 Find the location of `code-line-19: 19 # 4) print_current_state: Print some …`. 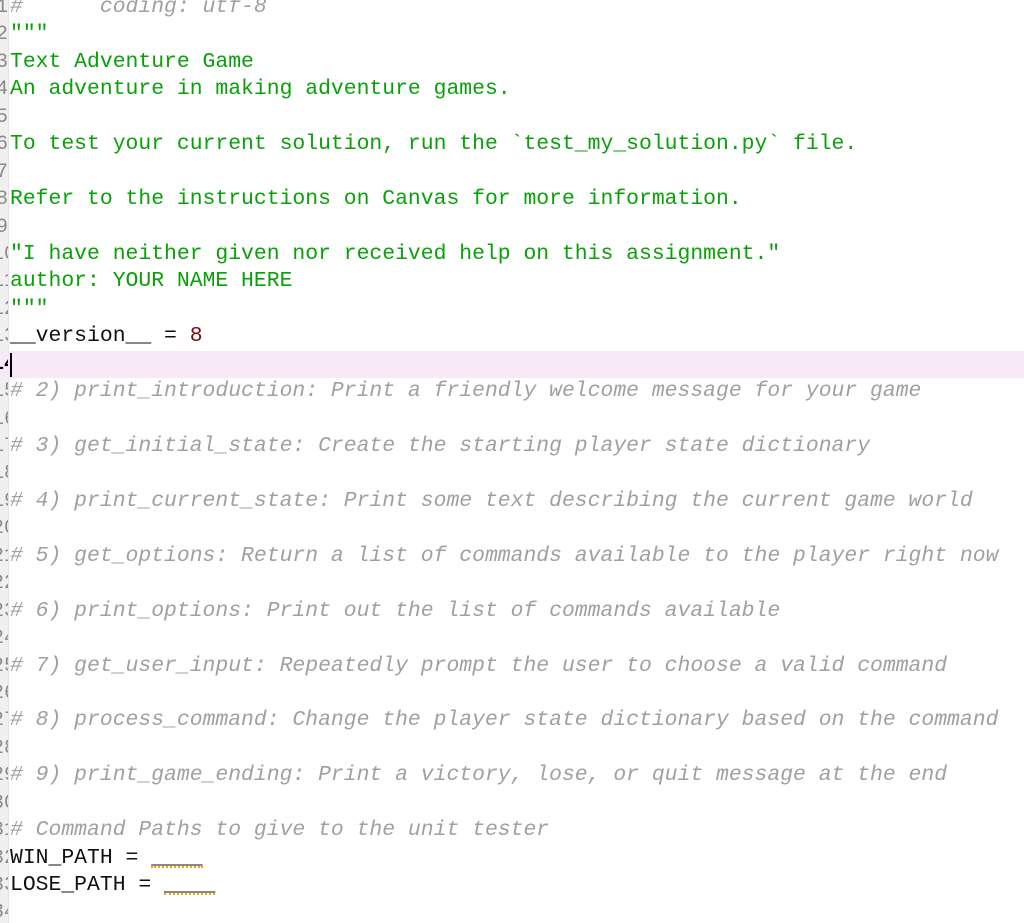

code-line-19: 19 # 4) print_current_state: Print some … is located at coordinates (512, 501).